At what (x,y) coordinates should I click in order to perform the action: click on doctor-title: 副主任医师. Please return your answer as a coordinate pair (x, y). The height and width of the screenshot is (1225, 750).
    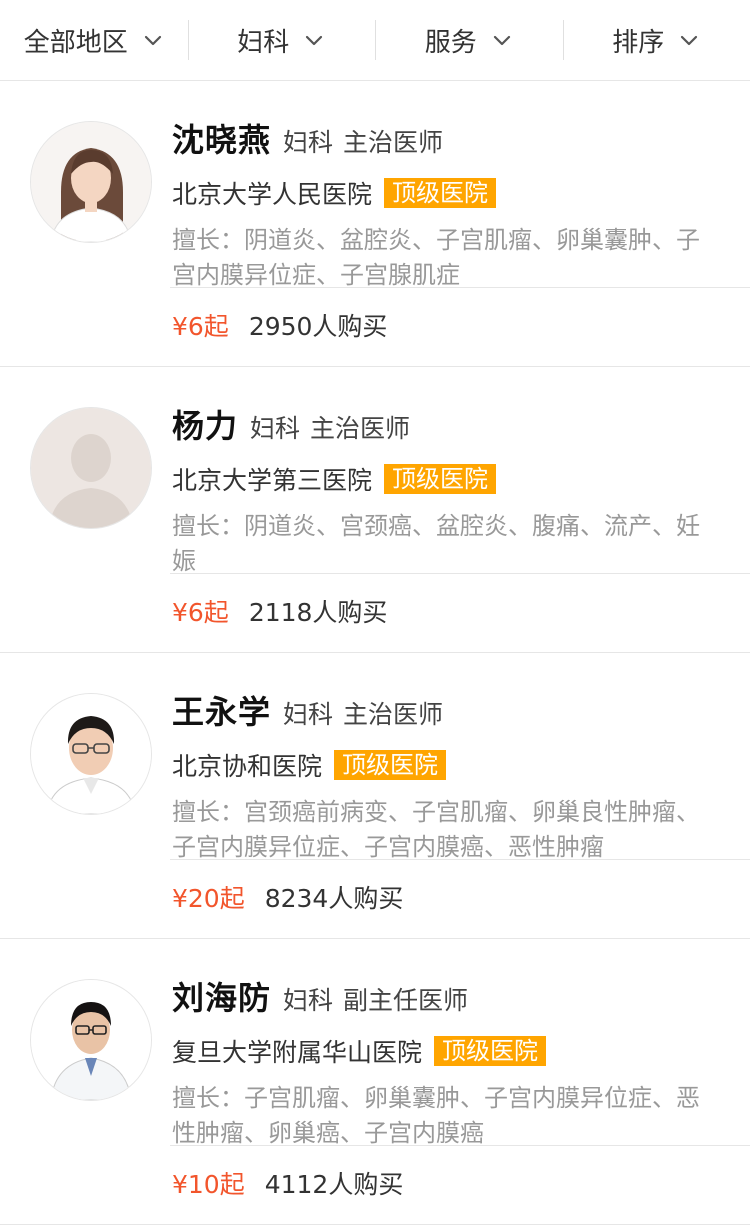
    Looking at the image, I should click on (405, 999).